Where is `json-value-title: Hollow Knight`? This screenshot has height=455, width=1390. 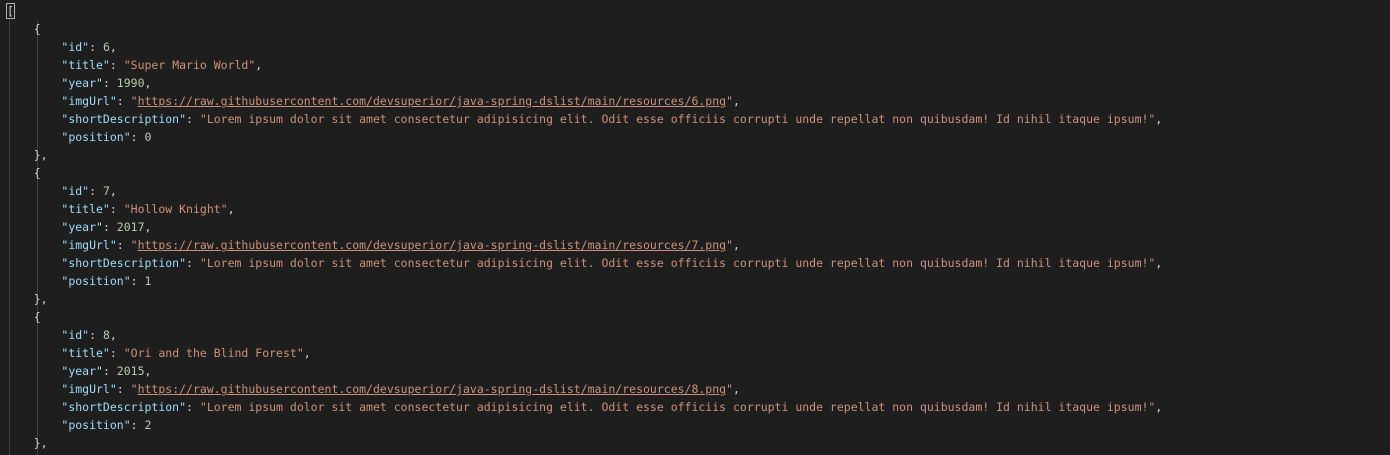 json-value-title: Hollow Knight is located at coordinates (175, 209).